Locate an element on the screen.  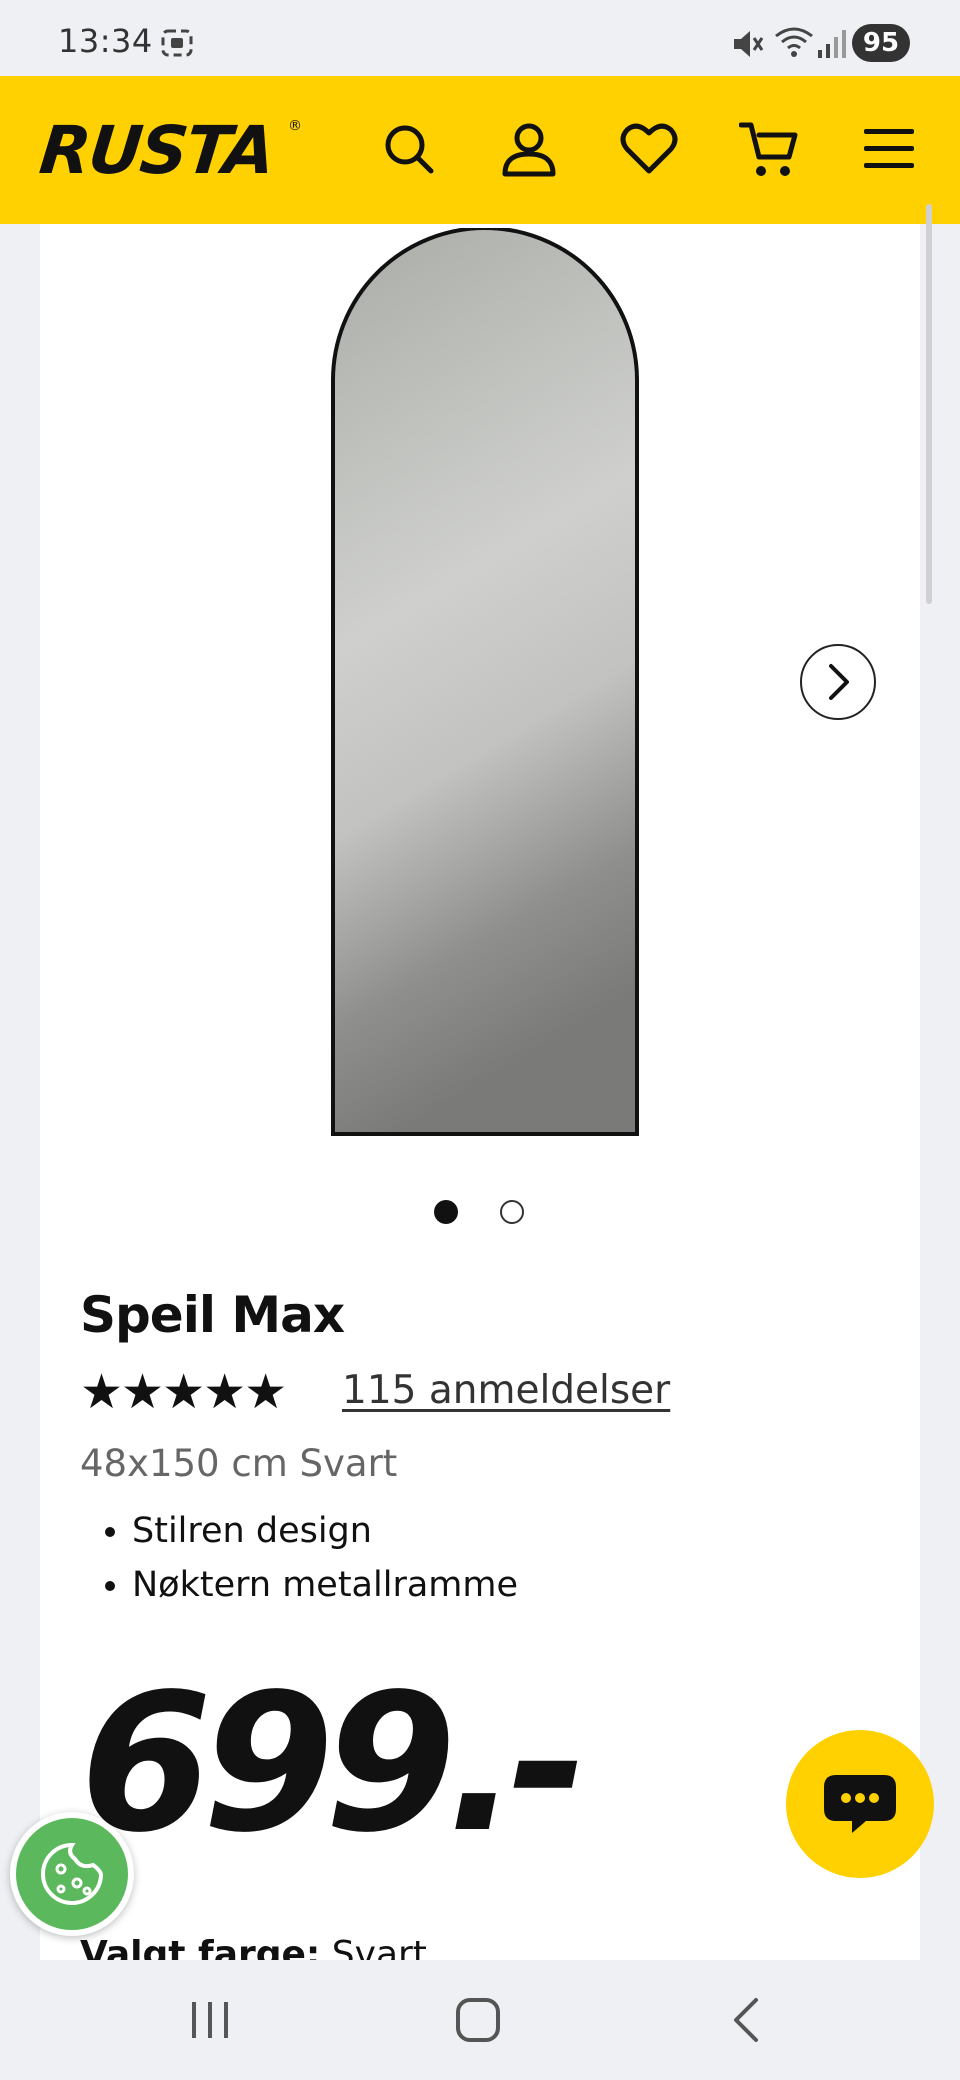
cart-button is located at coordinates (769, 149).